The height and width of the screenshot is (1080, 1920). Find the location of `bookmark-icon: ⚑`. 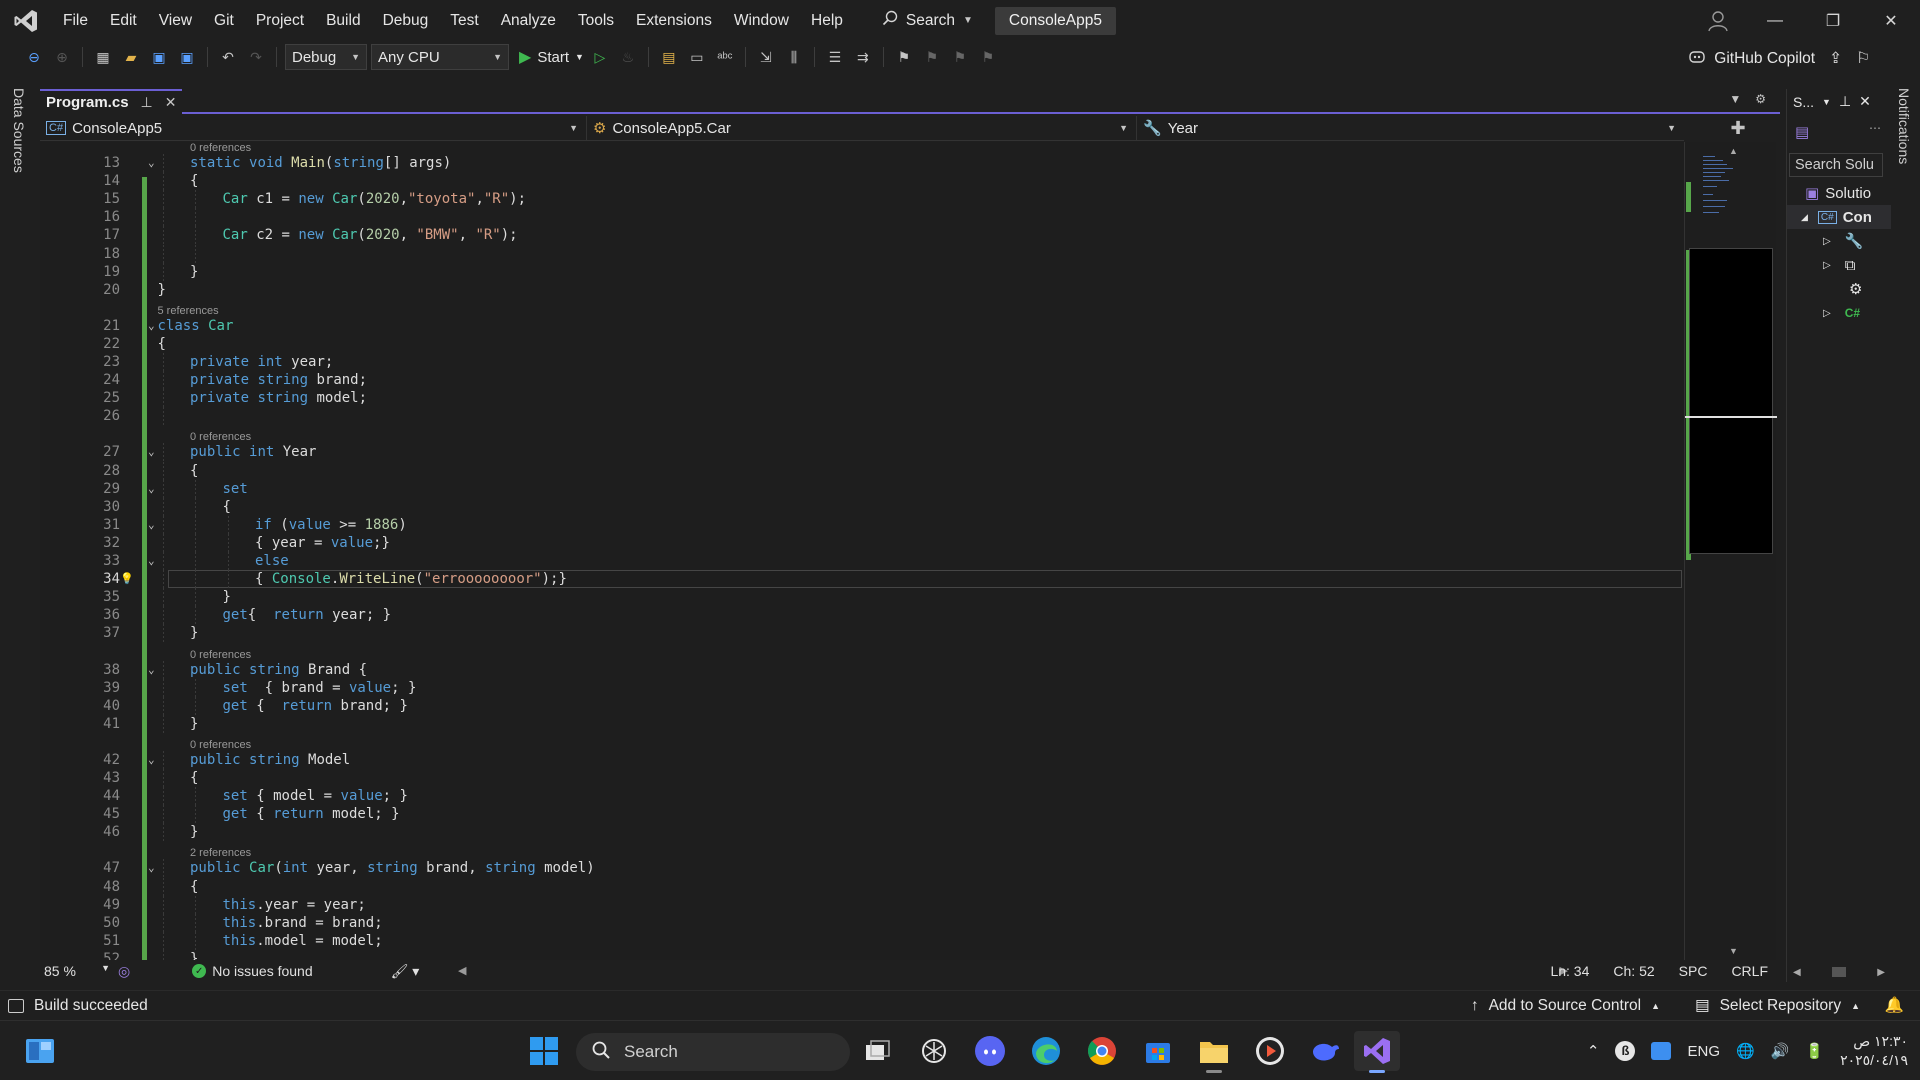

bookmark-icon: ⚑ is located at coordinates (904, 57).